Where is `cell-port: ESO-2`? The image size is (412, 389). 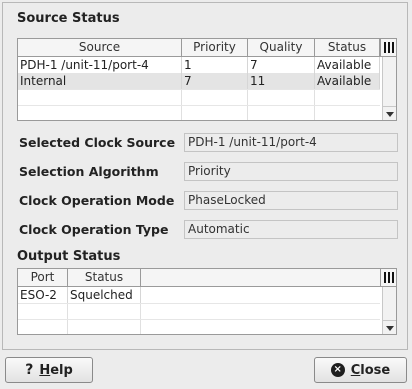
cell-port: ESO-2 is located at coordinates (43, 295).